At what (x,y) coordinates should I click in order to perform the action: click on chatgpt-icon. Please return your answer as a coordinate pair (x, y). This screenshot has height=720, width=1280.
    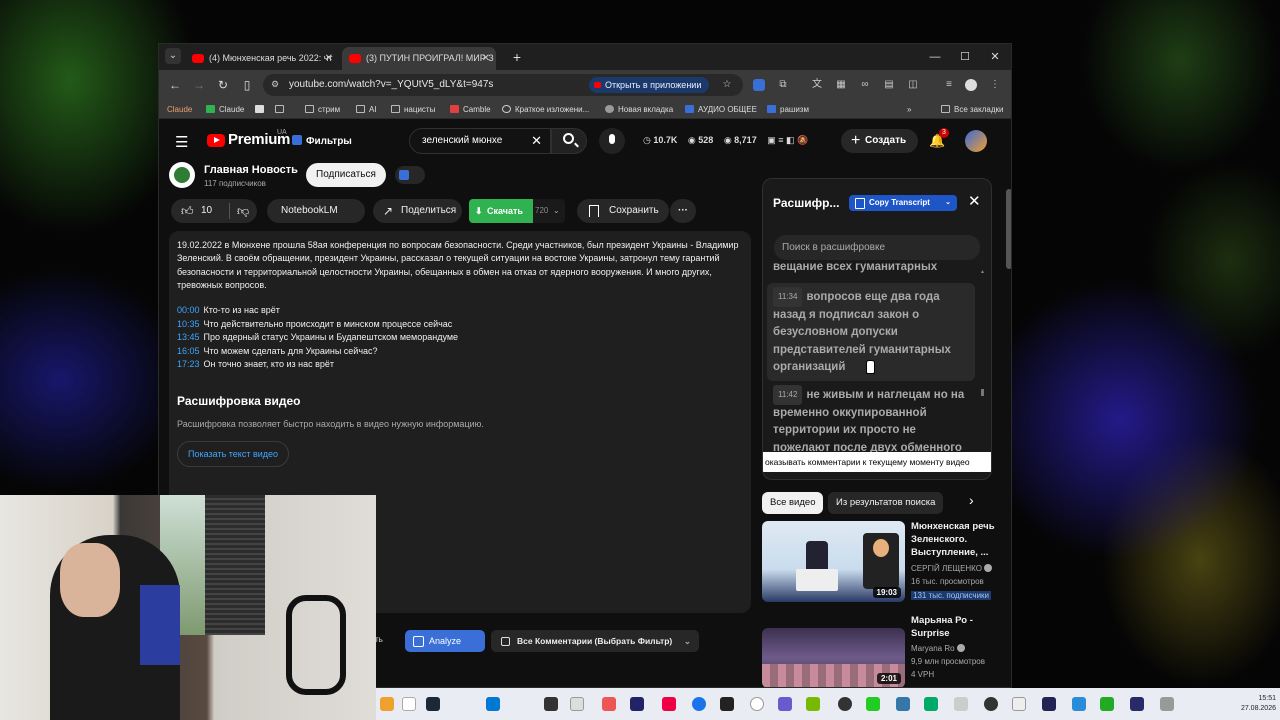
    Looking at the image, I should click on (757, 704).